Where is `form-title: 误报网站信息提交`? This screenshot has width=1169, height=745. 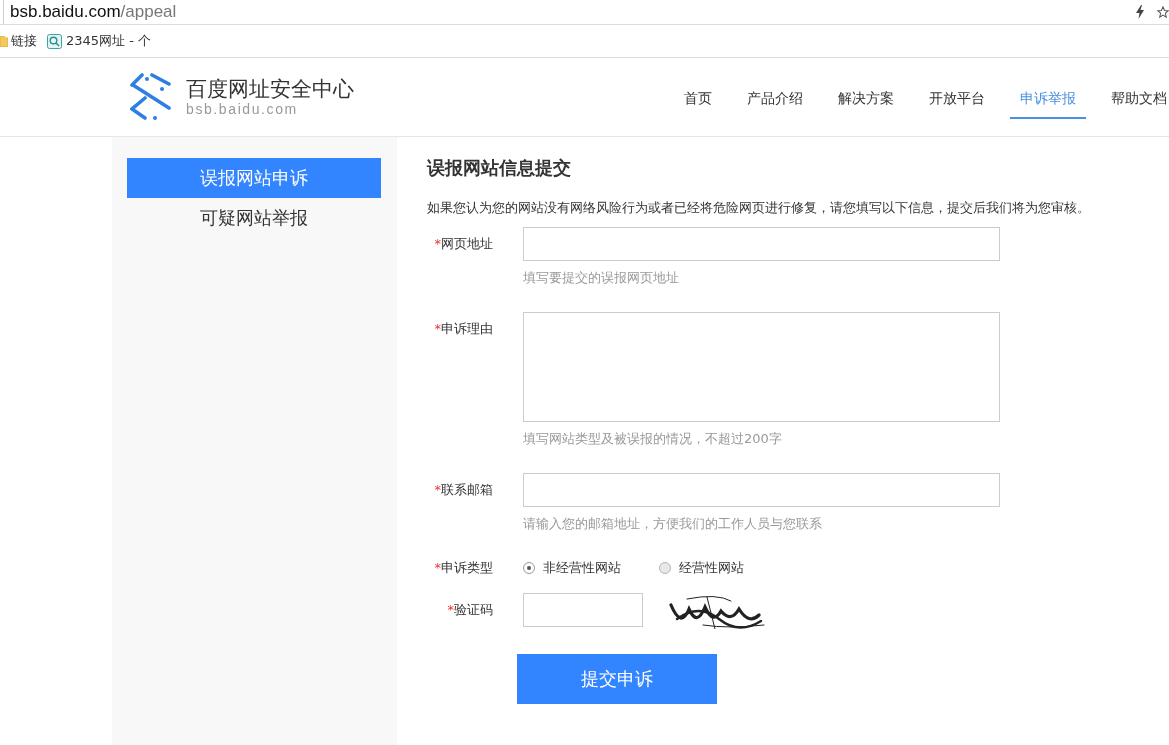 form-title: 误报网站信息提交 is located at coordinates (499, 168).